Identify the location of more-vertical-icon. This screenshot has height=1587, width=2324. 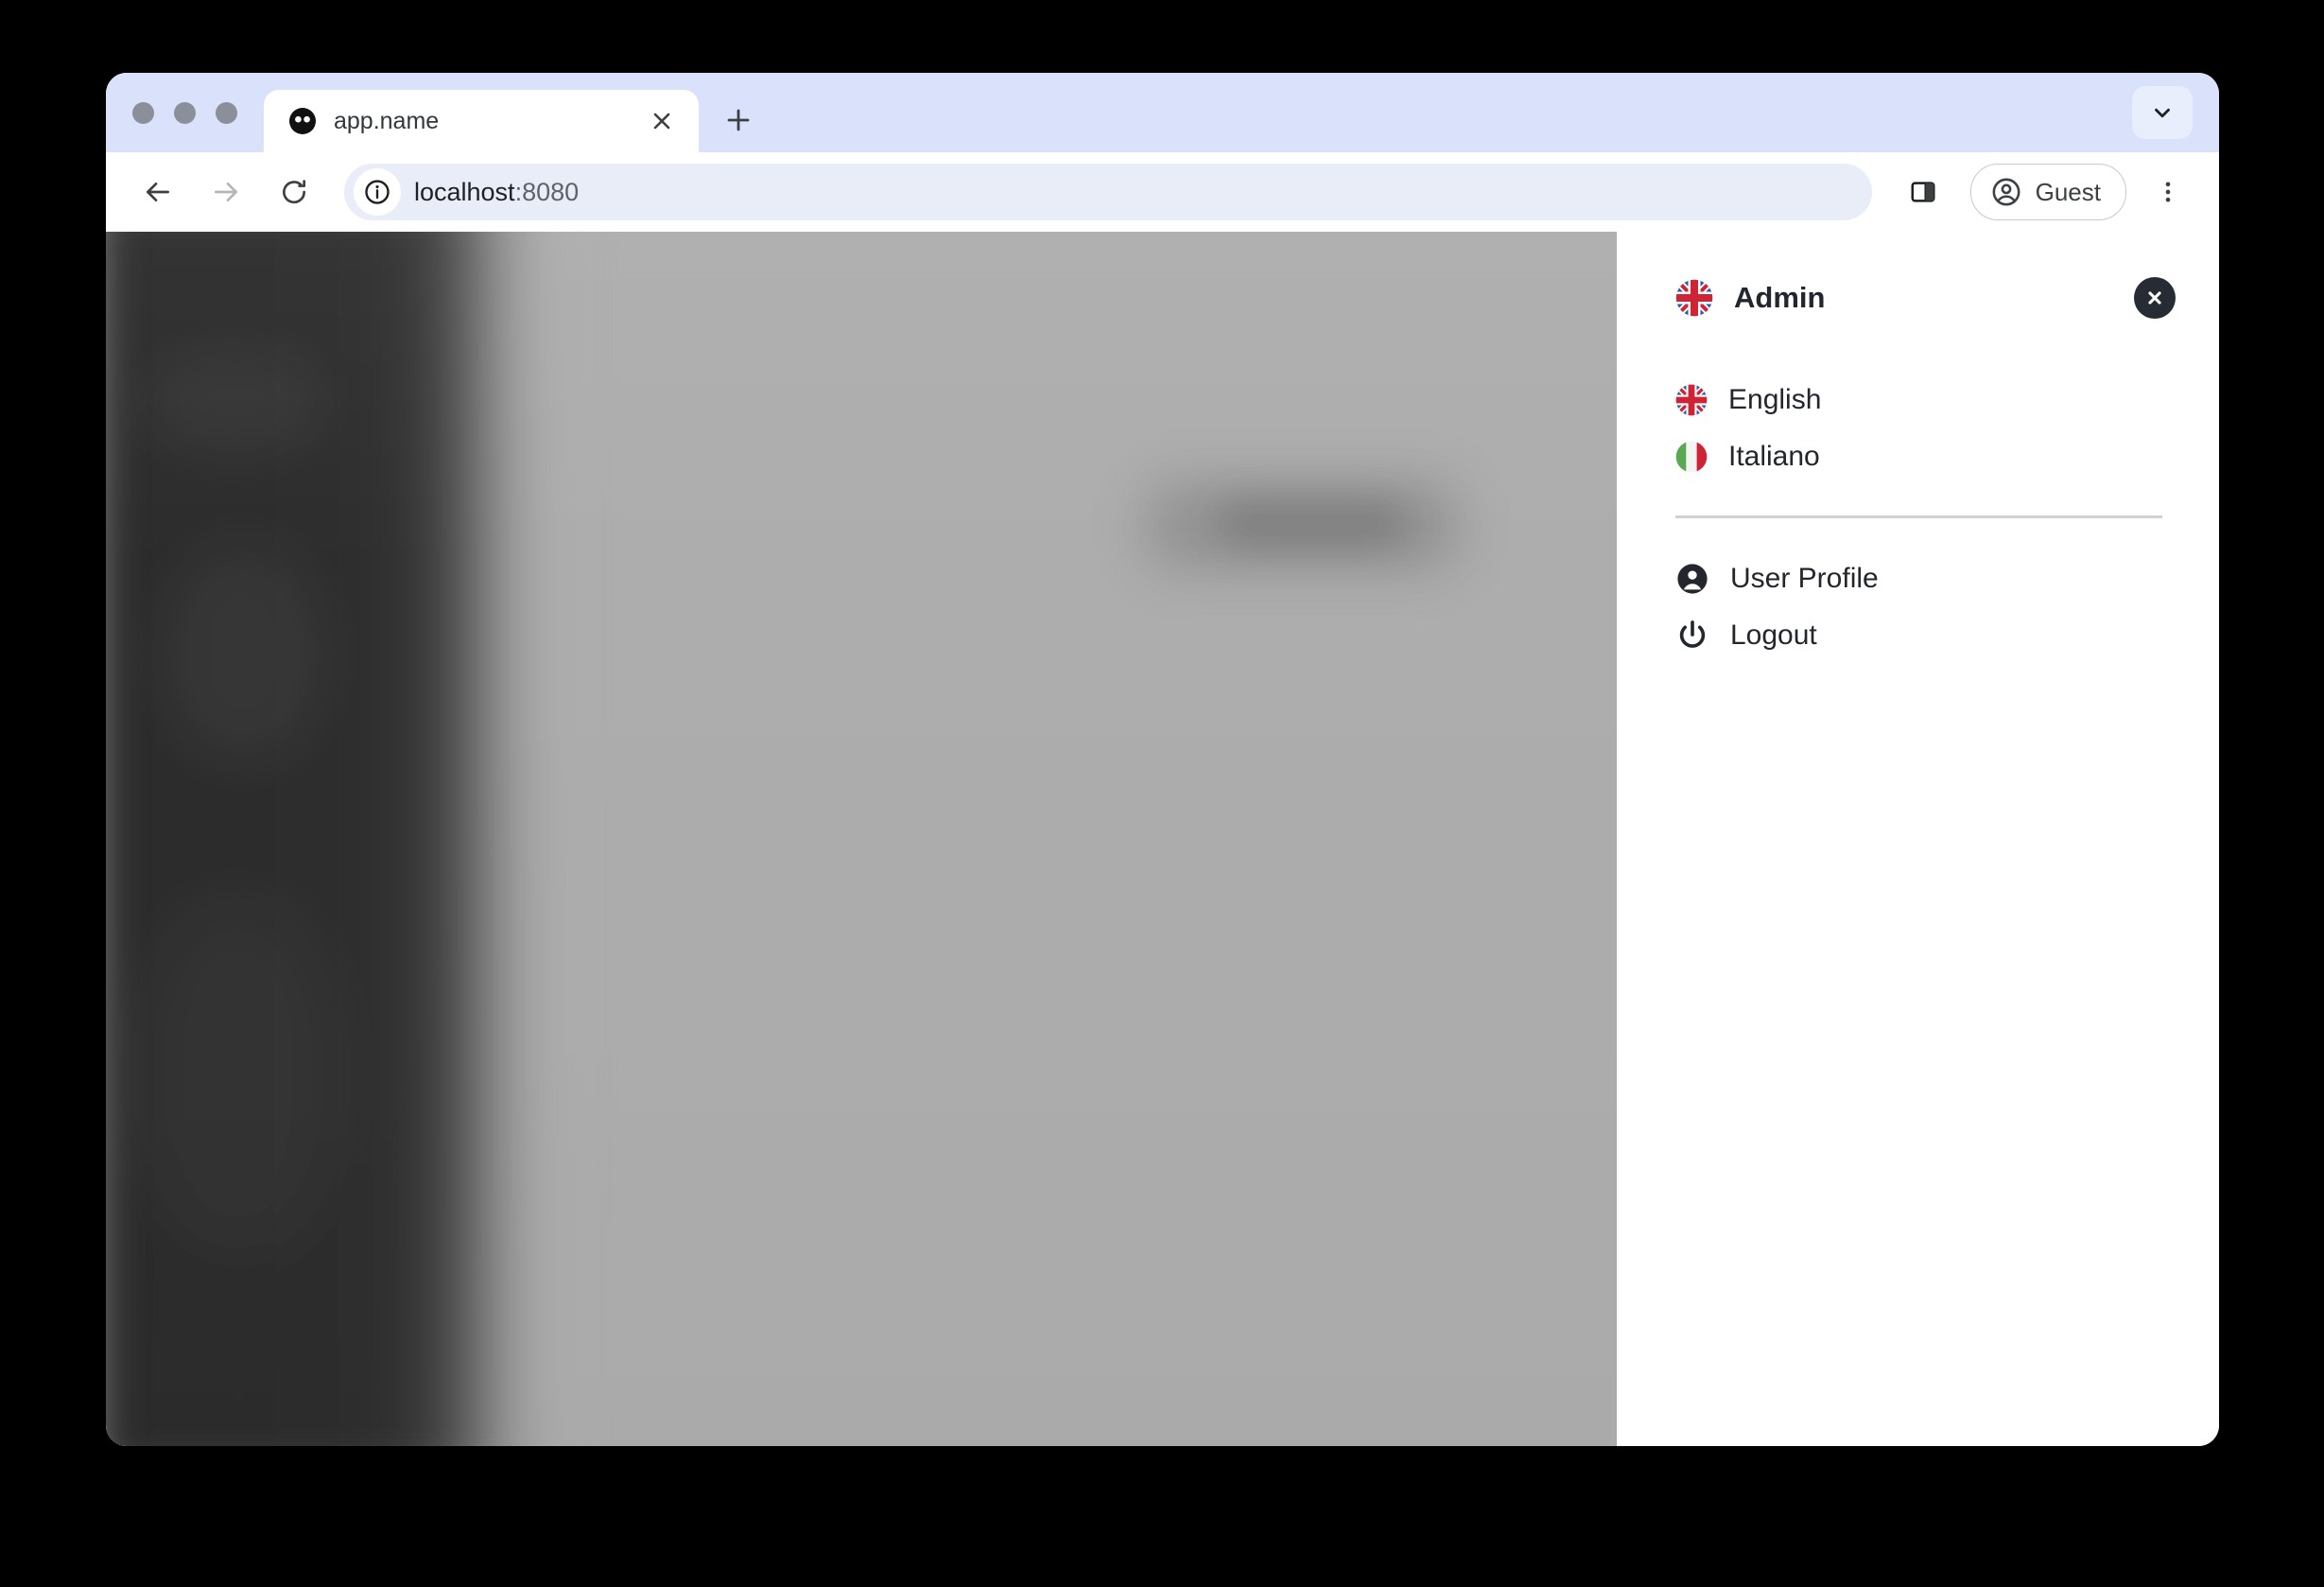
(2168, 192).